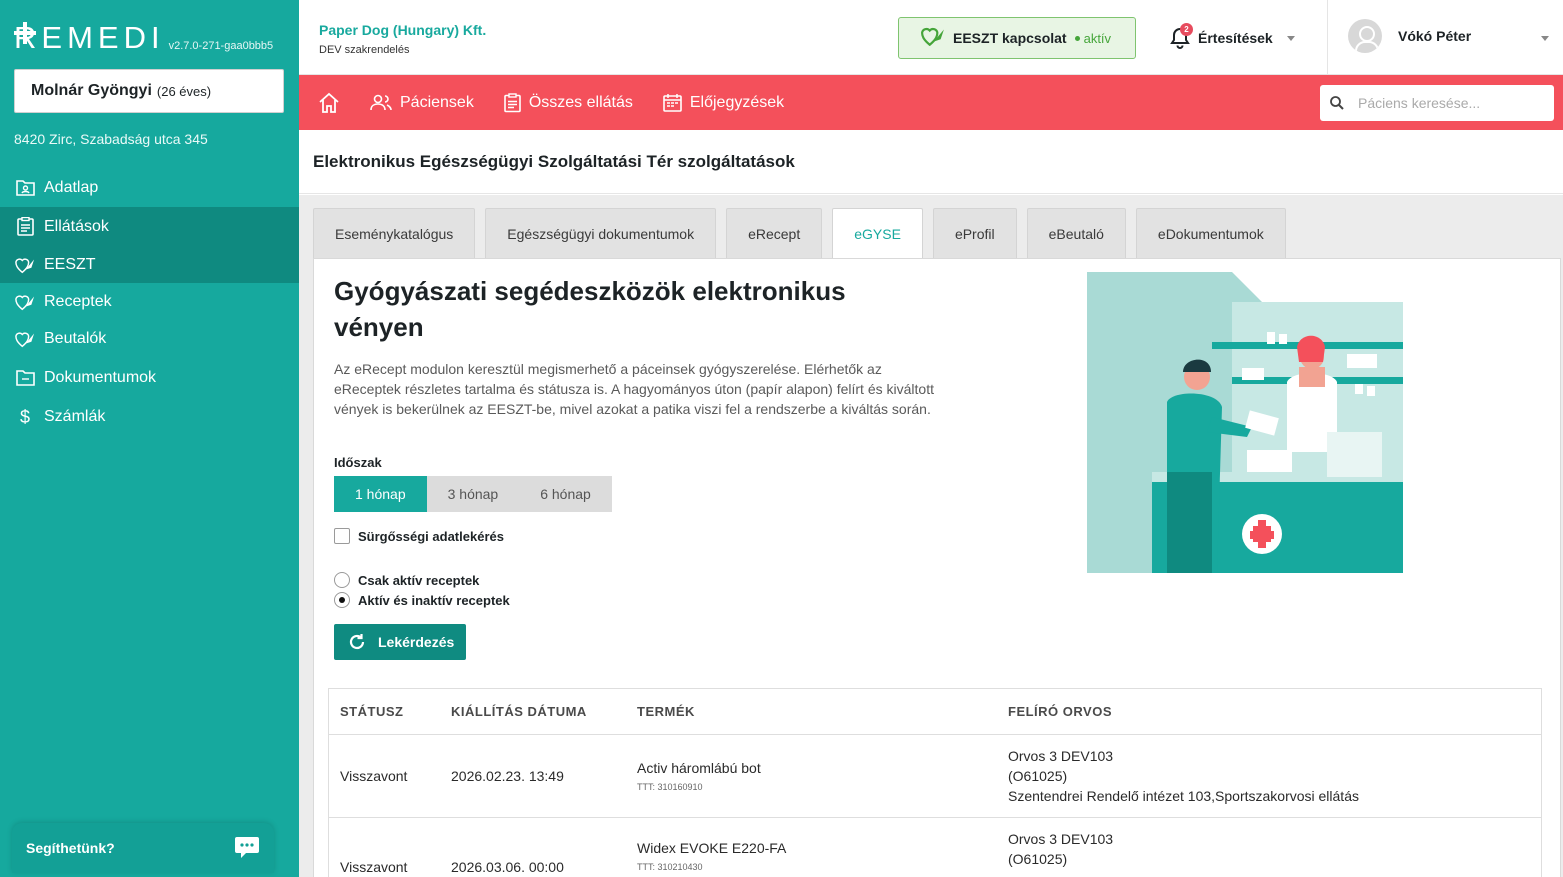 This screenshot has width=1563, height=877. Describe the element at coordinates (380, 494) in the screenshot. I see `period-1-month-button: 1 hónap` at that location.